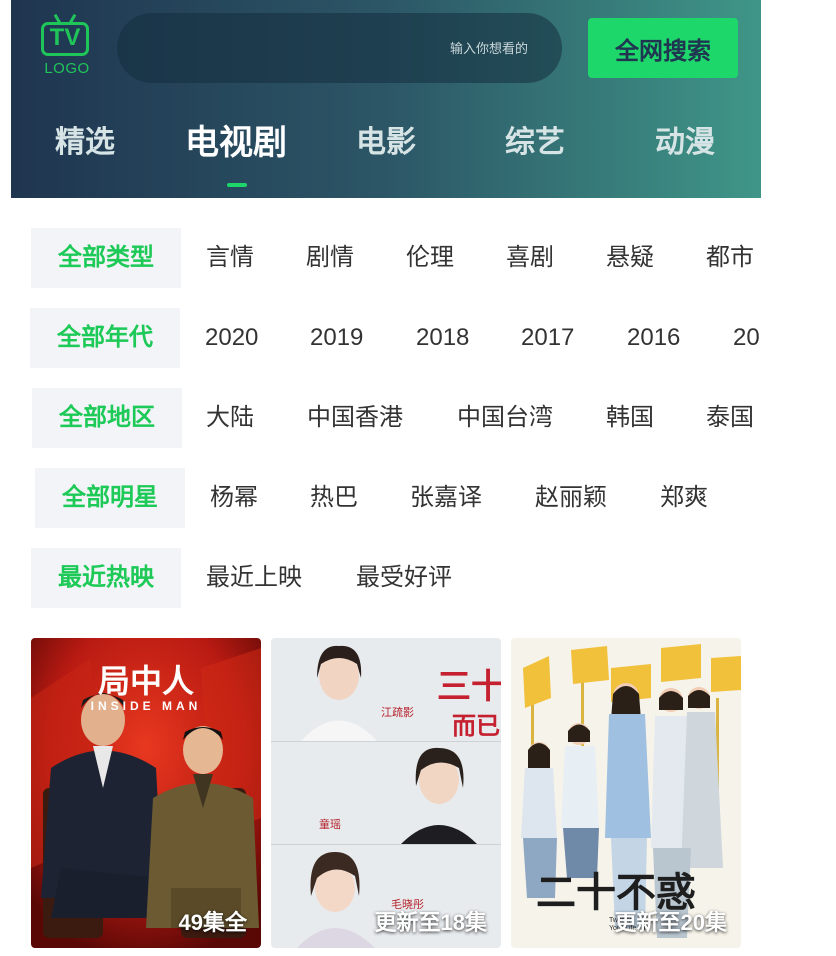 This screenshot has height=956, width=836. What do you see at coordinates (547, 338) in the screenshot?
I see `filter-option: 2017` at bounding box center [547, 338].